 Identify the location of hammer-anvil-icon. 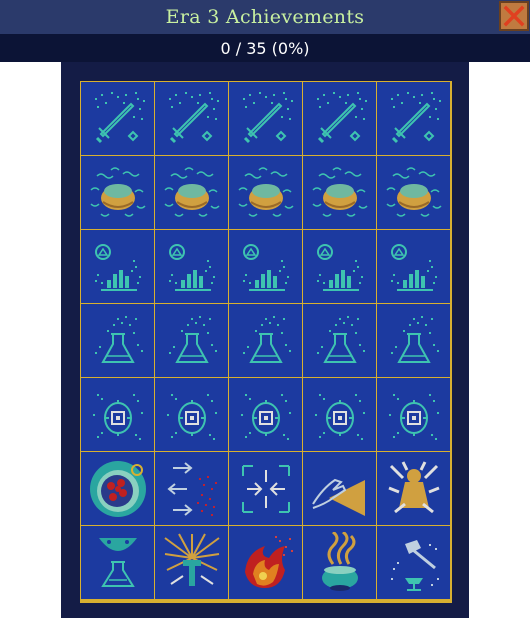
(414, 565).